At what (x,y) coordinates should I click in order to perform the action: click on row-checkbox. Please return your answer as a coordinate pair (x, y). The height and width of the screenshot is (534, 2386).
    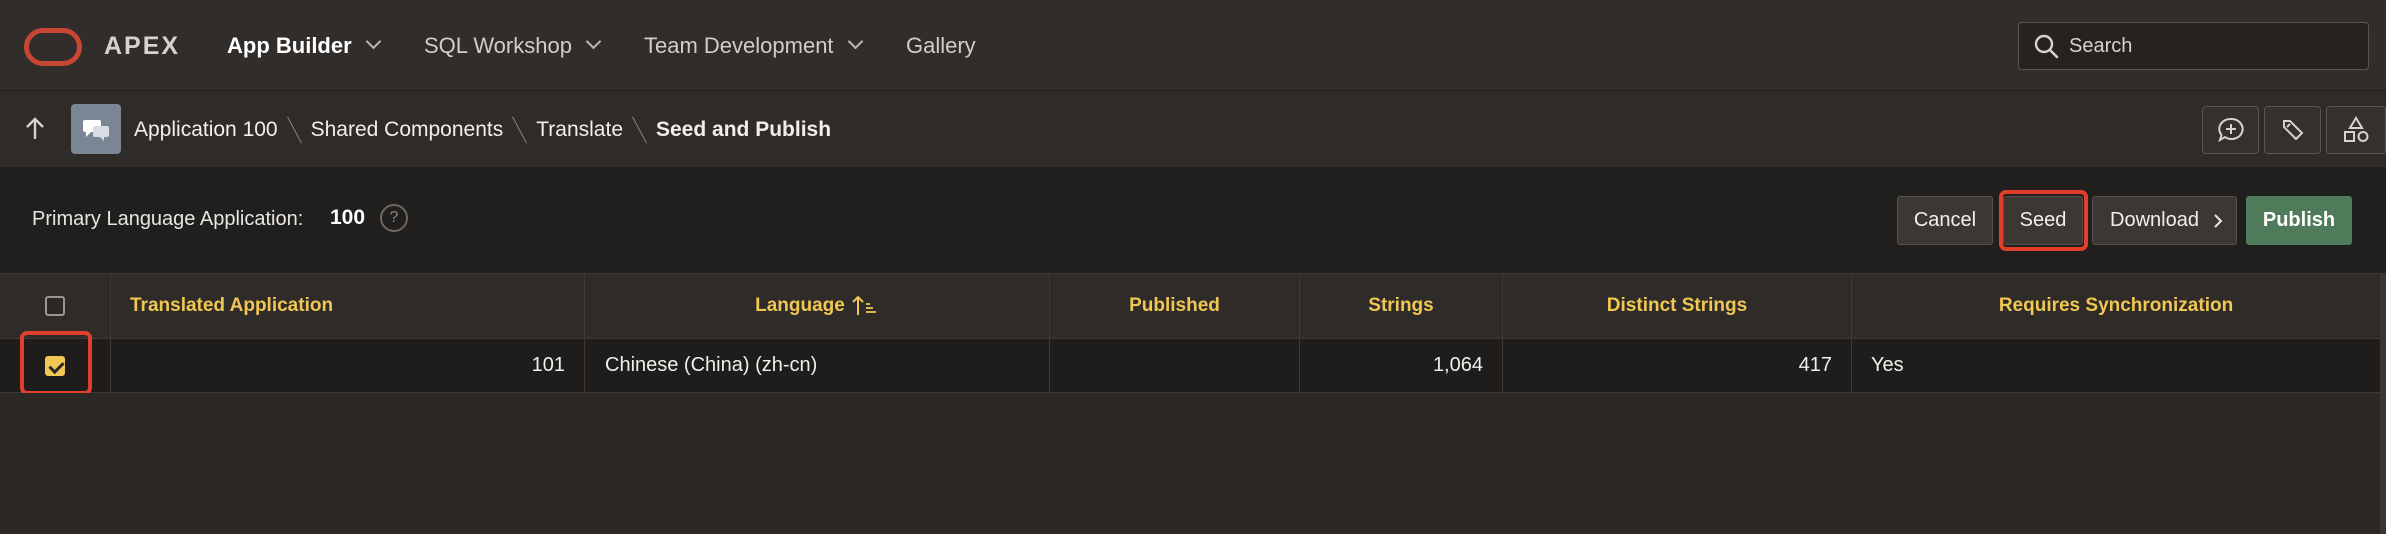
    Looking at the image, I should click on (55, 365).